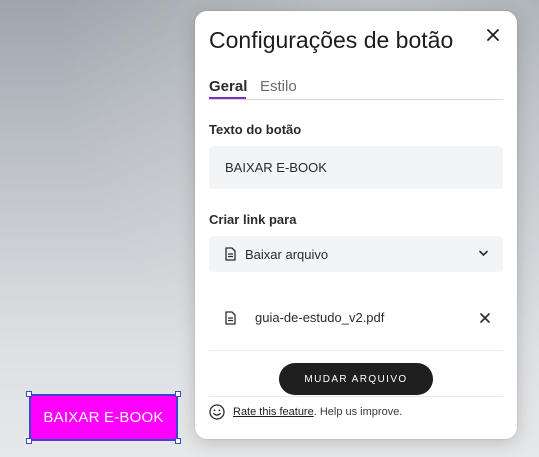 Image resolution: width=539 pixels, height=457 pixels. I want to click on resize-handle-bottom-right, so click(178, 441).